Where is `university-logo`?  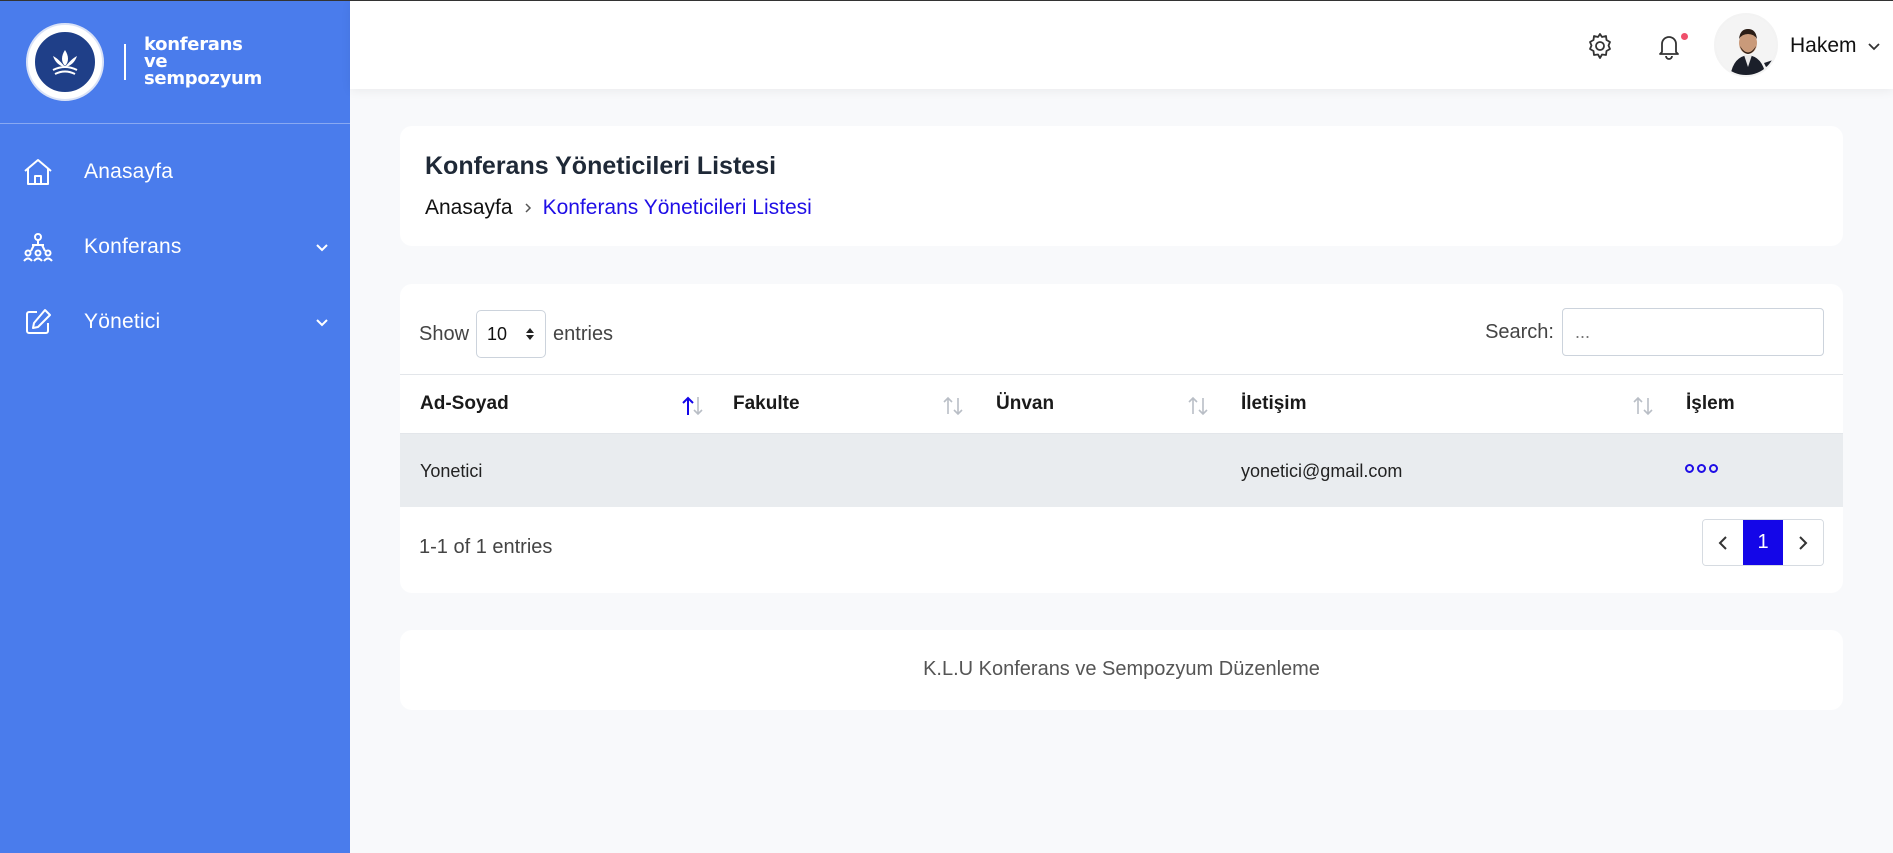 university-logo is located at coordinates (65, 61).